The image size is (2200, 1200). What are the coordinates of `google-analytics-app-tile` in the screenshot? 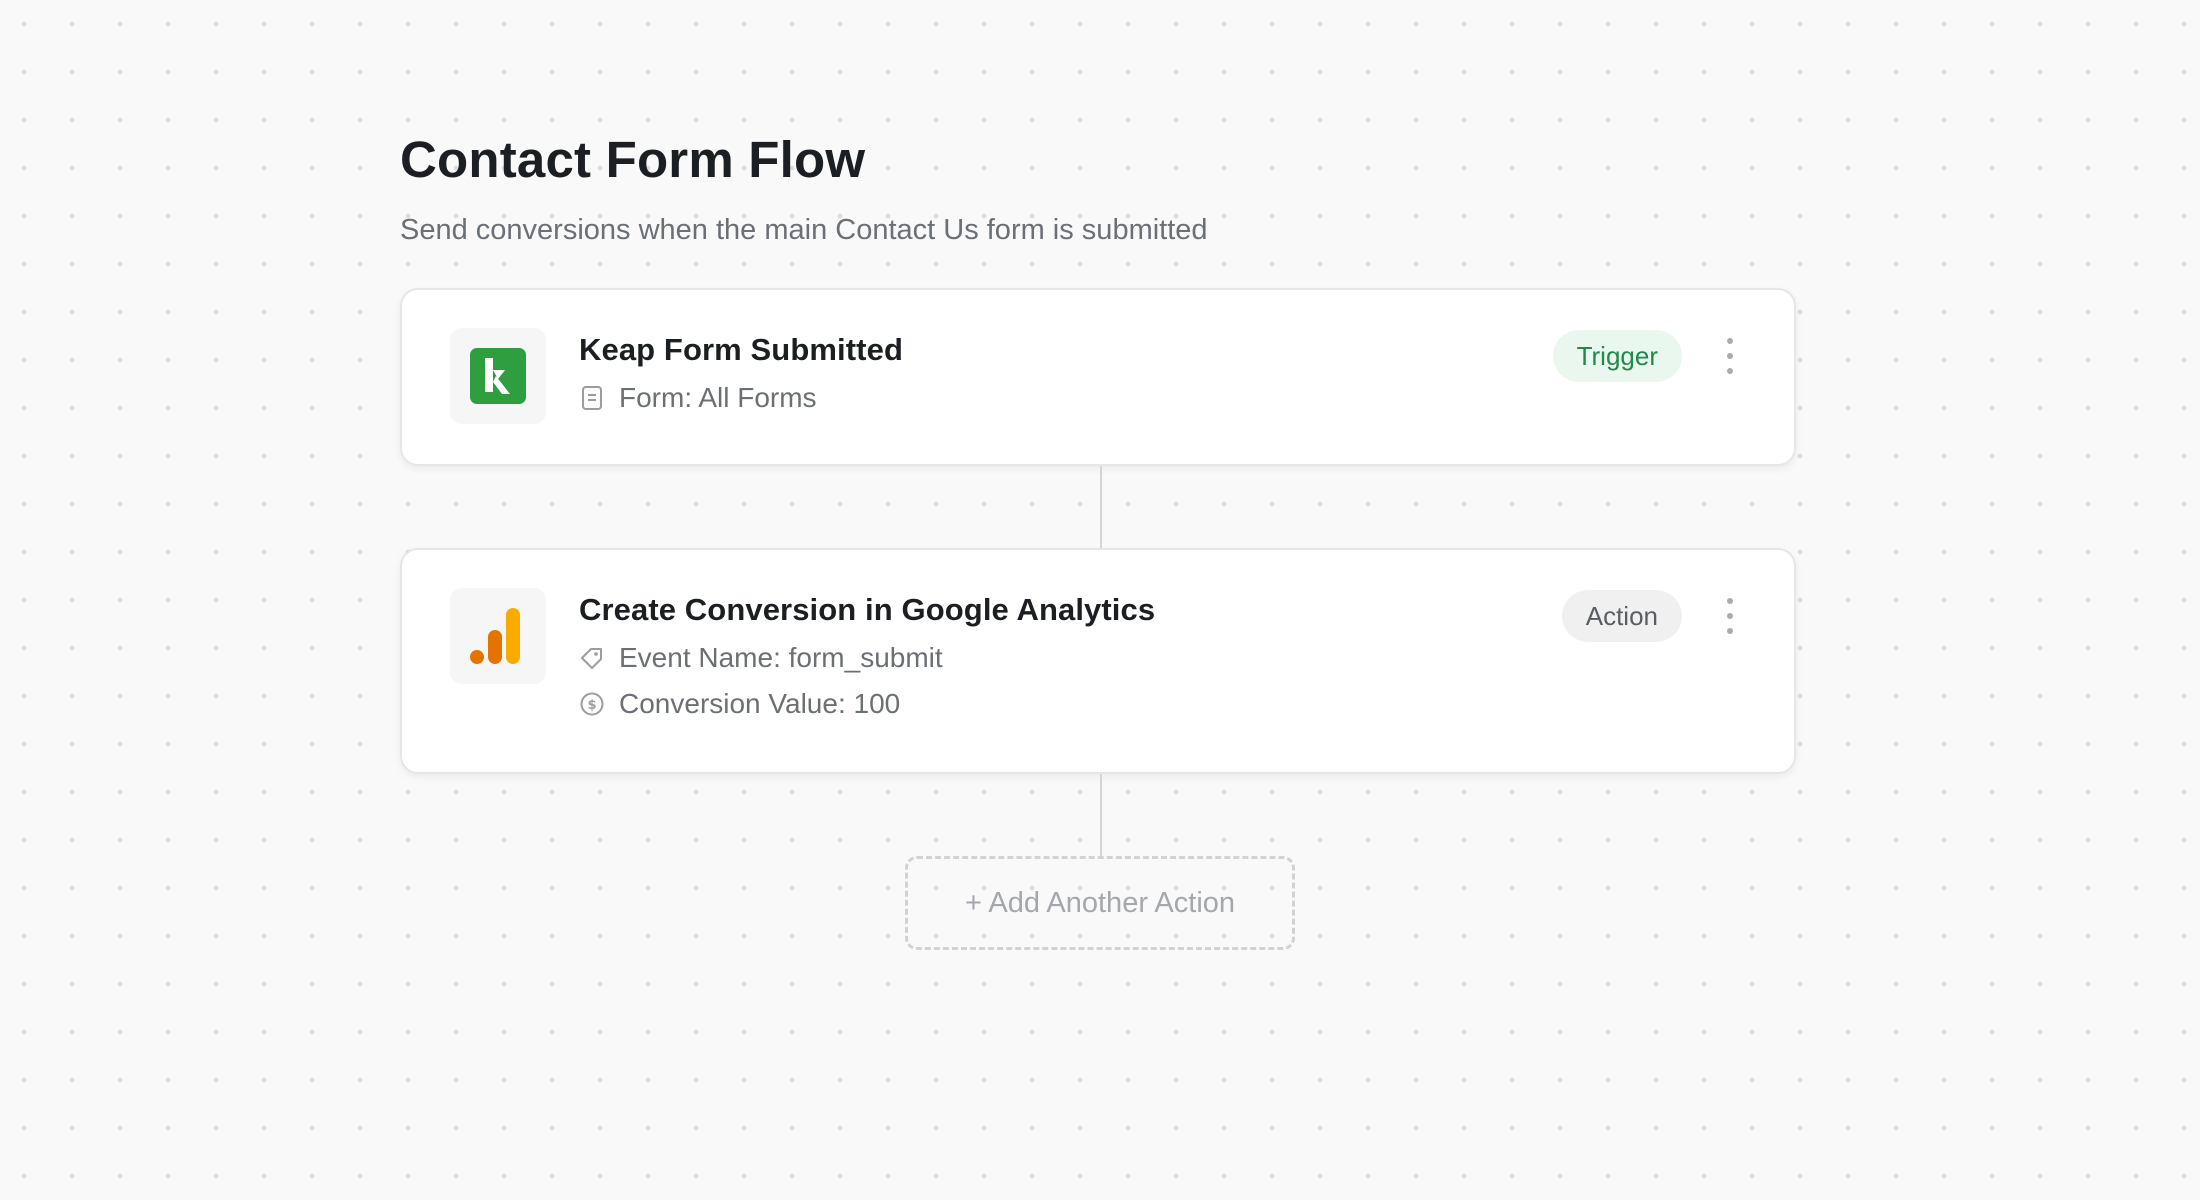 It's located at (498, 636).